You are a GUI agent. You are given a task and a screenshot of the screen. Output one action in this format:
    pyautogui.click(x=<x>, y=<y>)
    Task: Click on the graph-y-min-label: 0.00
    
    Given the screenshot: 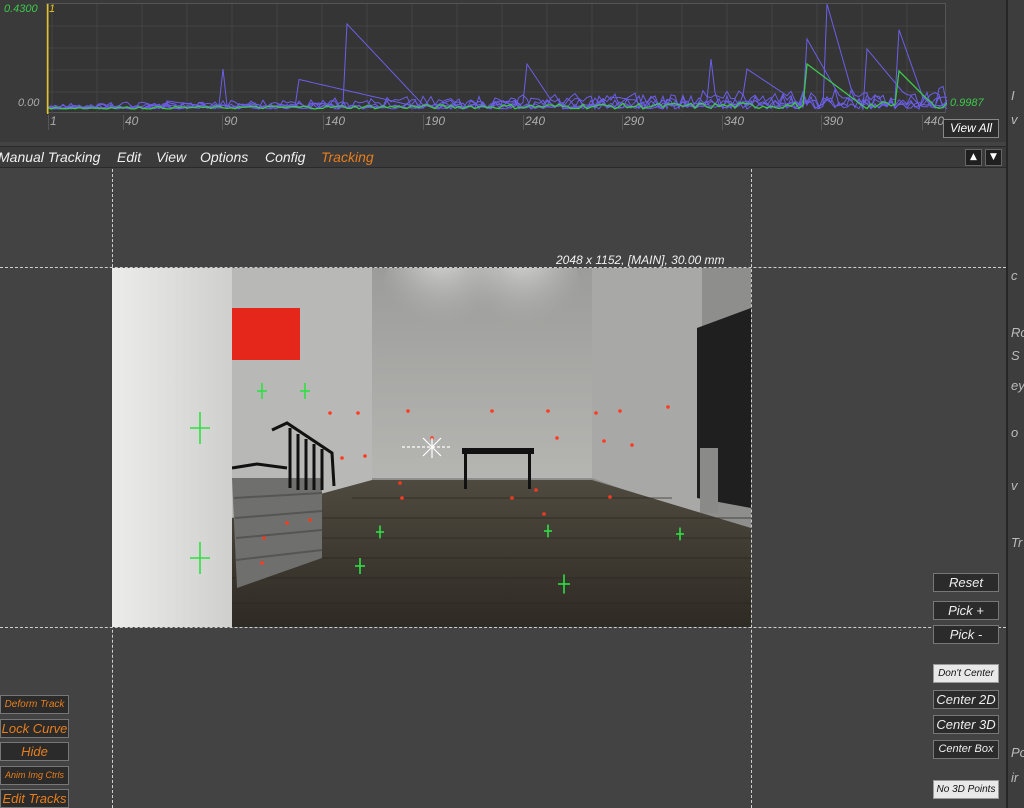 What is the action you would take?
    pyautogui.click(x=29, y=103)
    